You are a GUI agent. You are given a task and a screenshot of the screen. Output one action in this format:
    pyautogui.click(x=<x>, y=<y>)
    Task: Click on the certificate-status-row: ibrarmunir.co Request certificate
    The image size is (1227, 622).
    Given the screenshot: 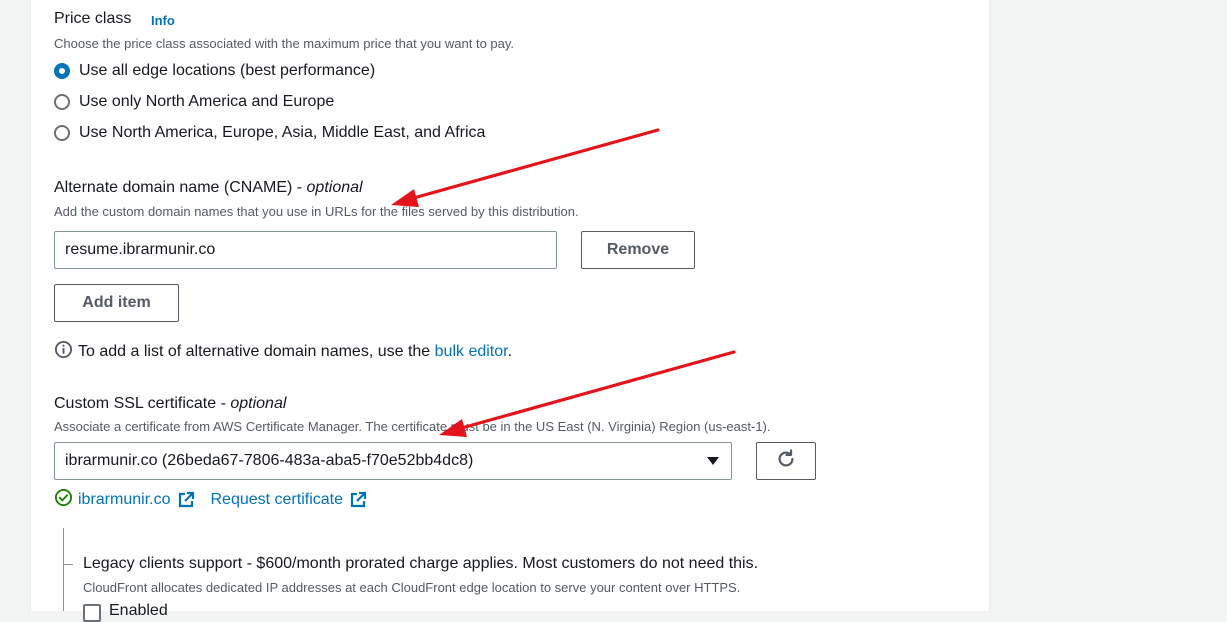 What is the action you would take?
    pyautogui.click(x=210, y=500)
    